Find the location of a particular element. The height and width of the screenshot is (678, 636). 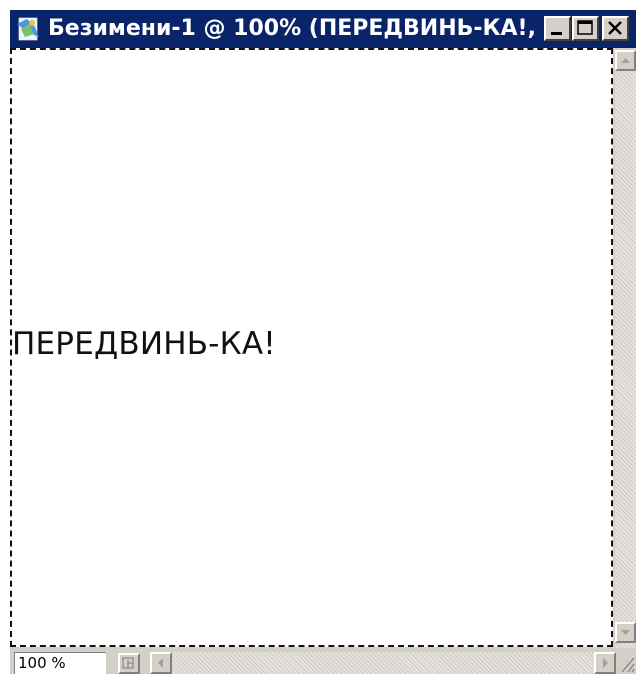

maximize-button is located at coordinates (585, 28).